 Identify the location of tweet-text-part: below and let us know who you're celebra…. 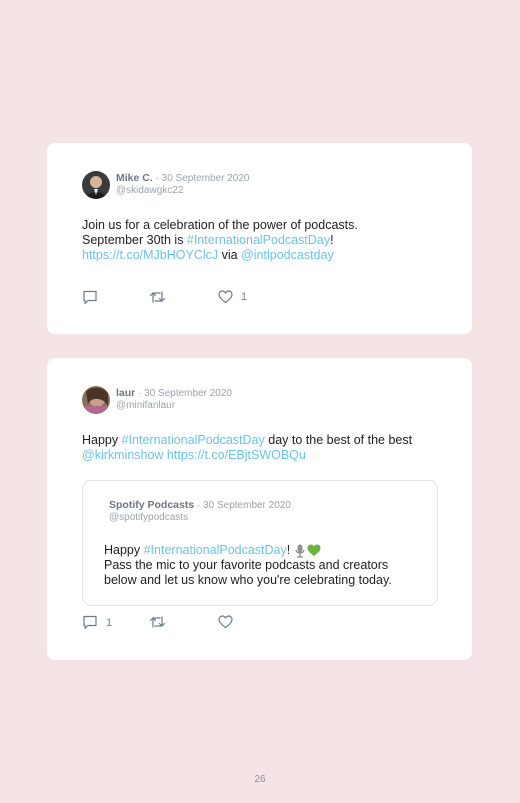
(248, 580).